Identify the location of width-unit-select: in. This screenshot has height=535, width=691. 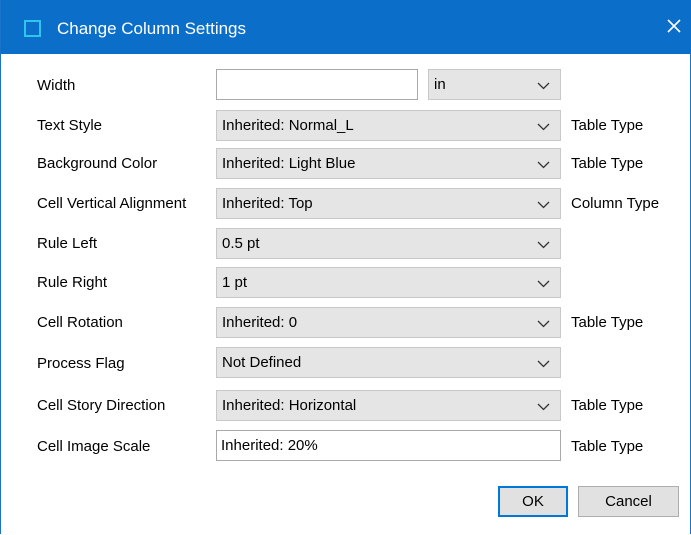
(494, 84).